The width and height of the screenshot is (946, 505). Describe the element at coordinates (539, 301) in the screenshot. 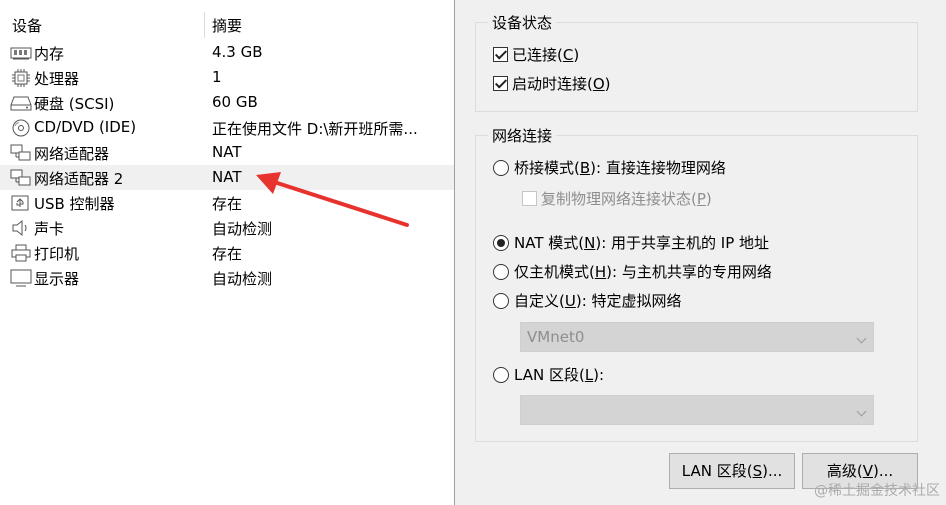

I see `custom-label: 自定义(` at that location.